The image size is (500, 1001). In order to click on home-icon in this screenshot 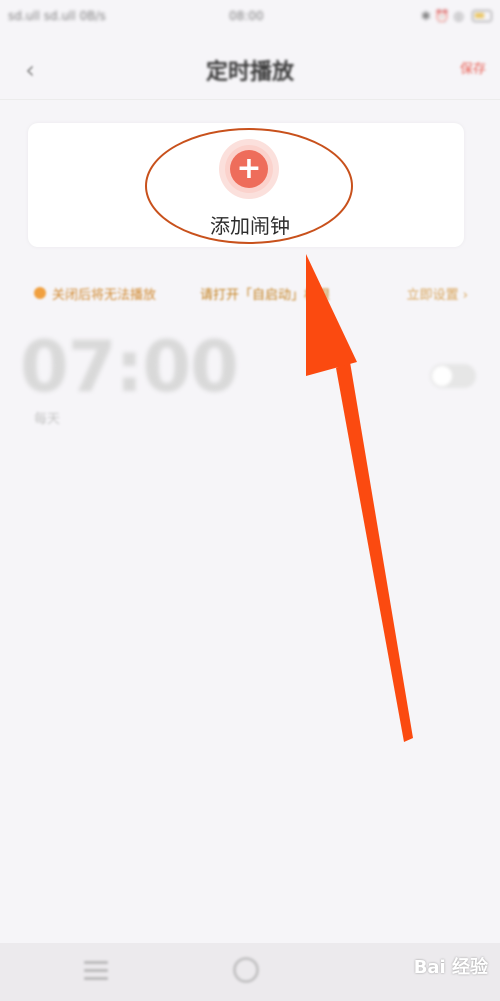, I will do `click(246, 970)`.